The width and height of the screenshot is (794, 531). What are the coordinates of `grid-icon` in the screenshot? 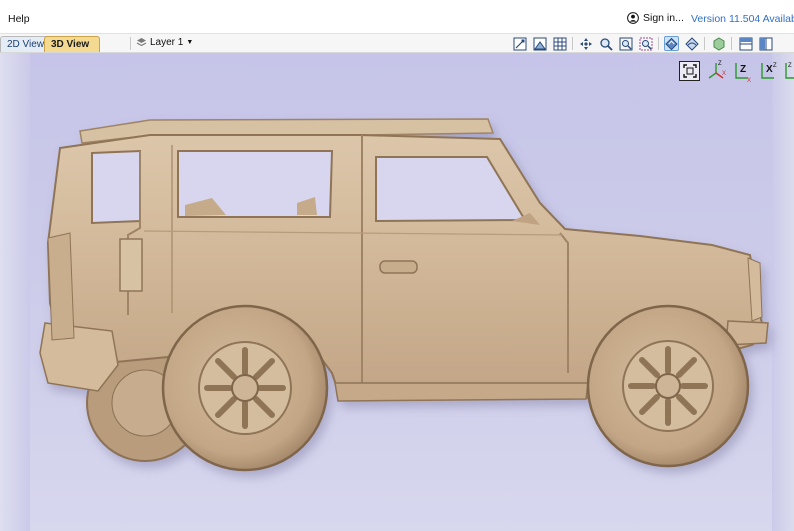 It's located at (559, 43).